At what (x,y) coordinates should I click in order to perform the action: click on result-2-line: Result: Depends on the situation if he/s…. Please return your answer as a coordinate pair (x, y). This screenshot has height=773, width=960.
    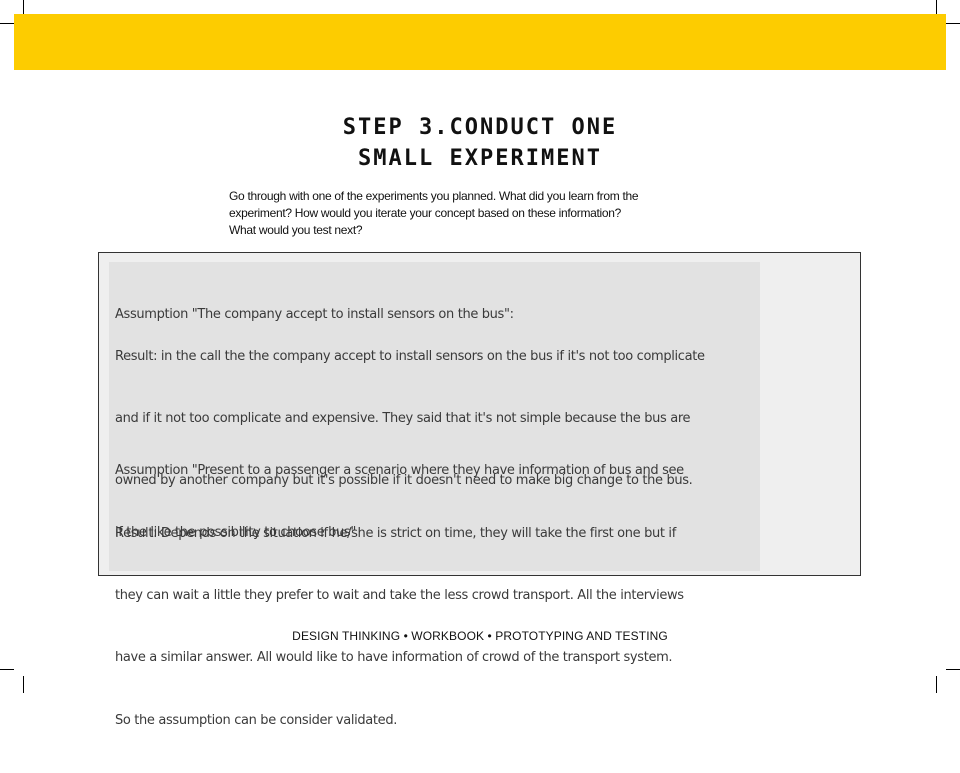
    Looking at the image, I should click on (395, 533).